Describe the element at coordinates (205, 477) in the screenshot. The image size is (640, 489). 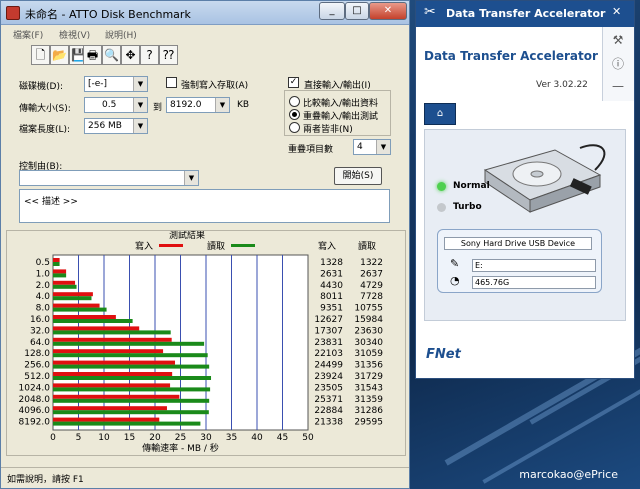
I see `status-bar: 如需說明，請按 F1` at that location.